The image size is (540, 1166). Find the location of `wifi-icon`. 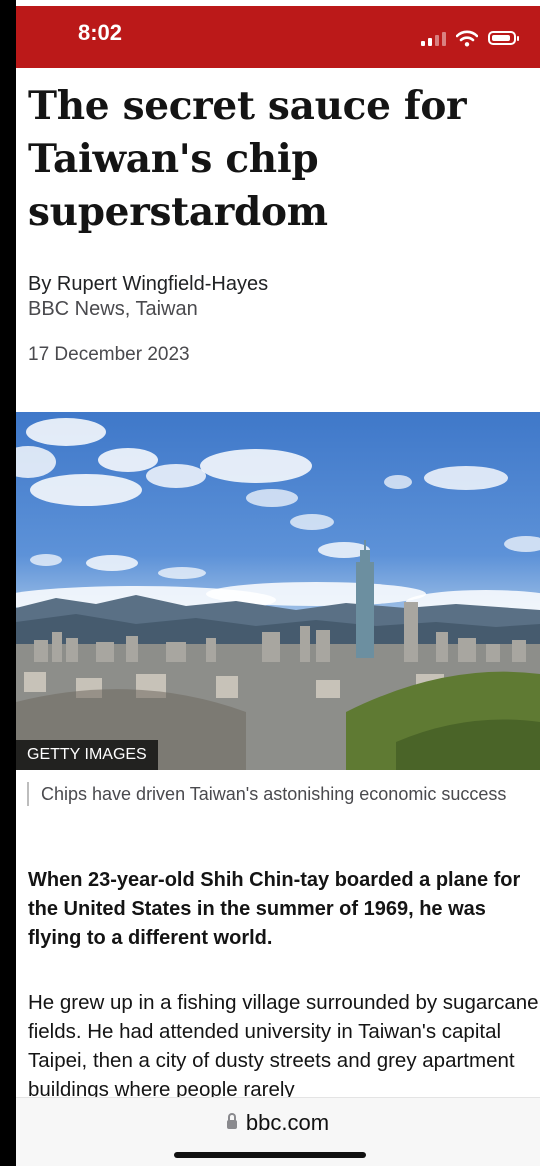

wifi-icon is located at coordinates (467, 38).